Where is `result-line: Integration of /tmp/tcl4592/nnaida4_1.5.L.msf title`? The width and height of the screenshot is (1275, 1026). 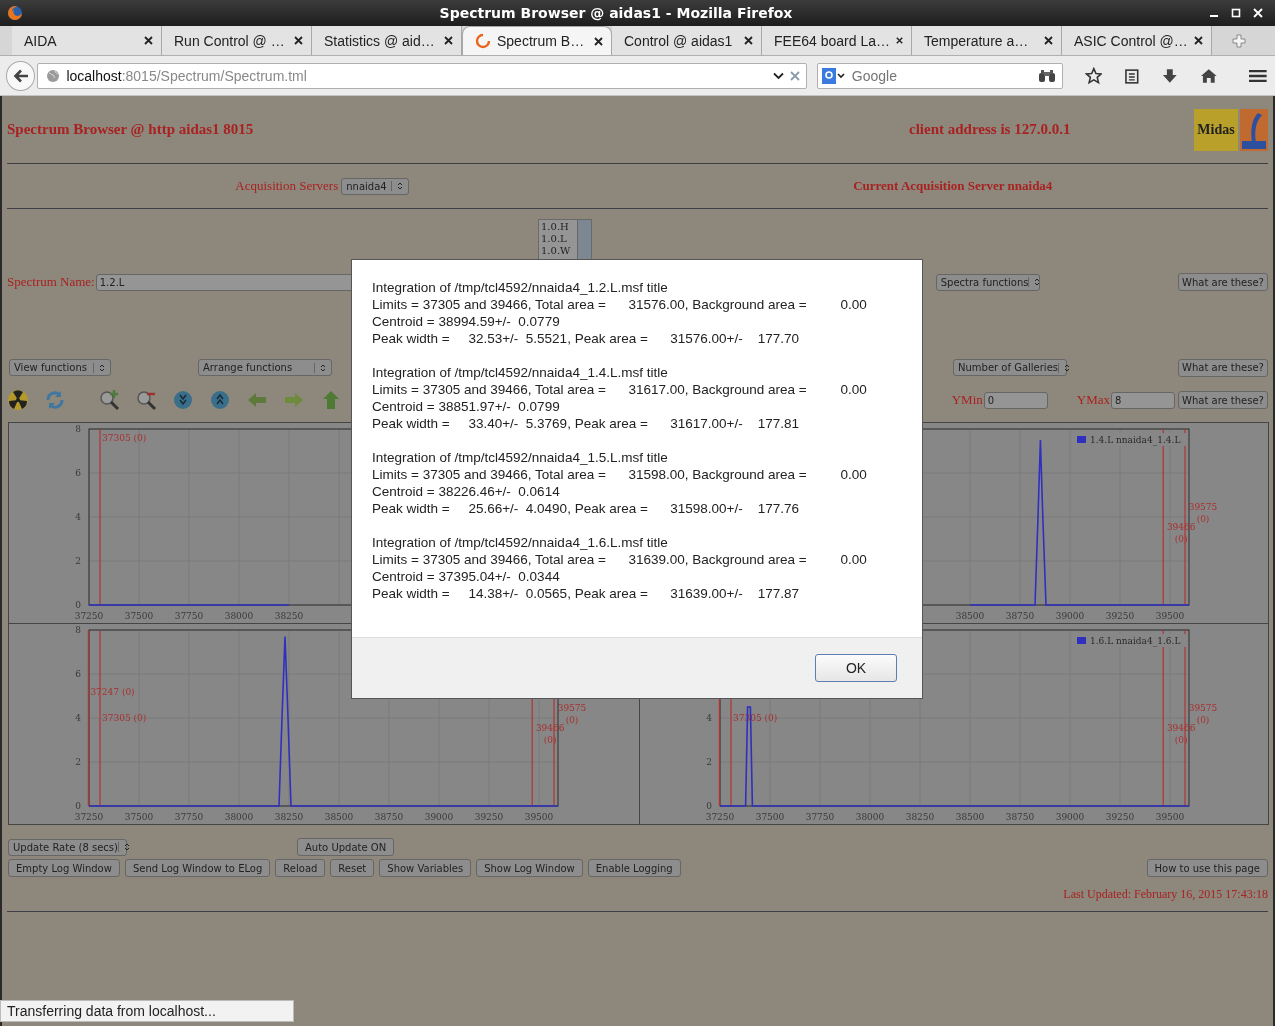
result-line: Integration of /tmp/tcl4592/nnaida4_1.5.L.msf title is located at coordinates (520, 457).